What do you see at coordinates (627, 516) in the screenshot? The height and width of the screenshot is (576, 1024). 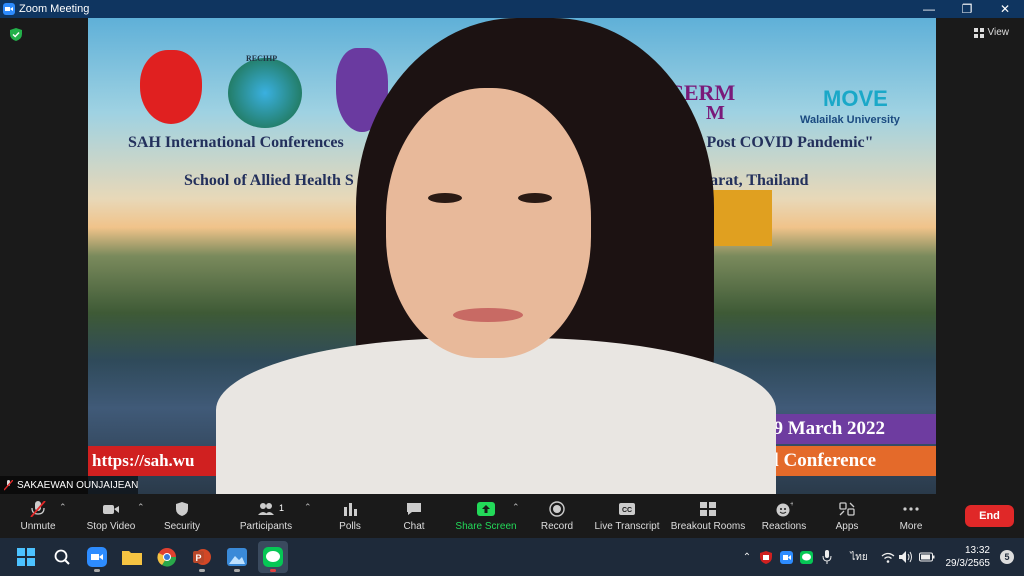 I see `live-transcript-button: CC Live Transcript` at bounding box center [627, 516].